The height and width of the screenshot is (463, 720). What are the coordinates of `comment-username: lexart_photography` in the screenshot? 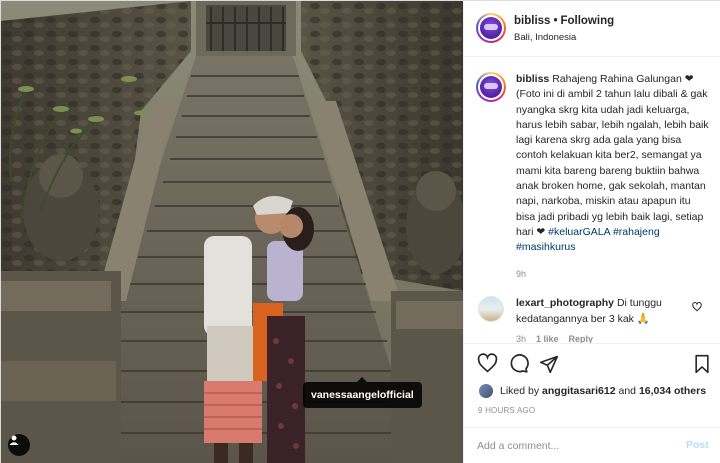 It's located at (565, 303).